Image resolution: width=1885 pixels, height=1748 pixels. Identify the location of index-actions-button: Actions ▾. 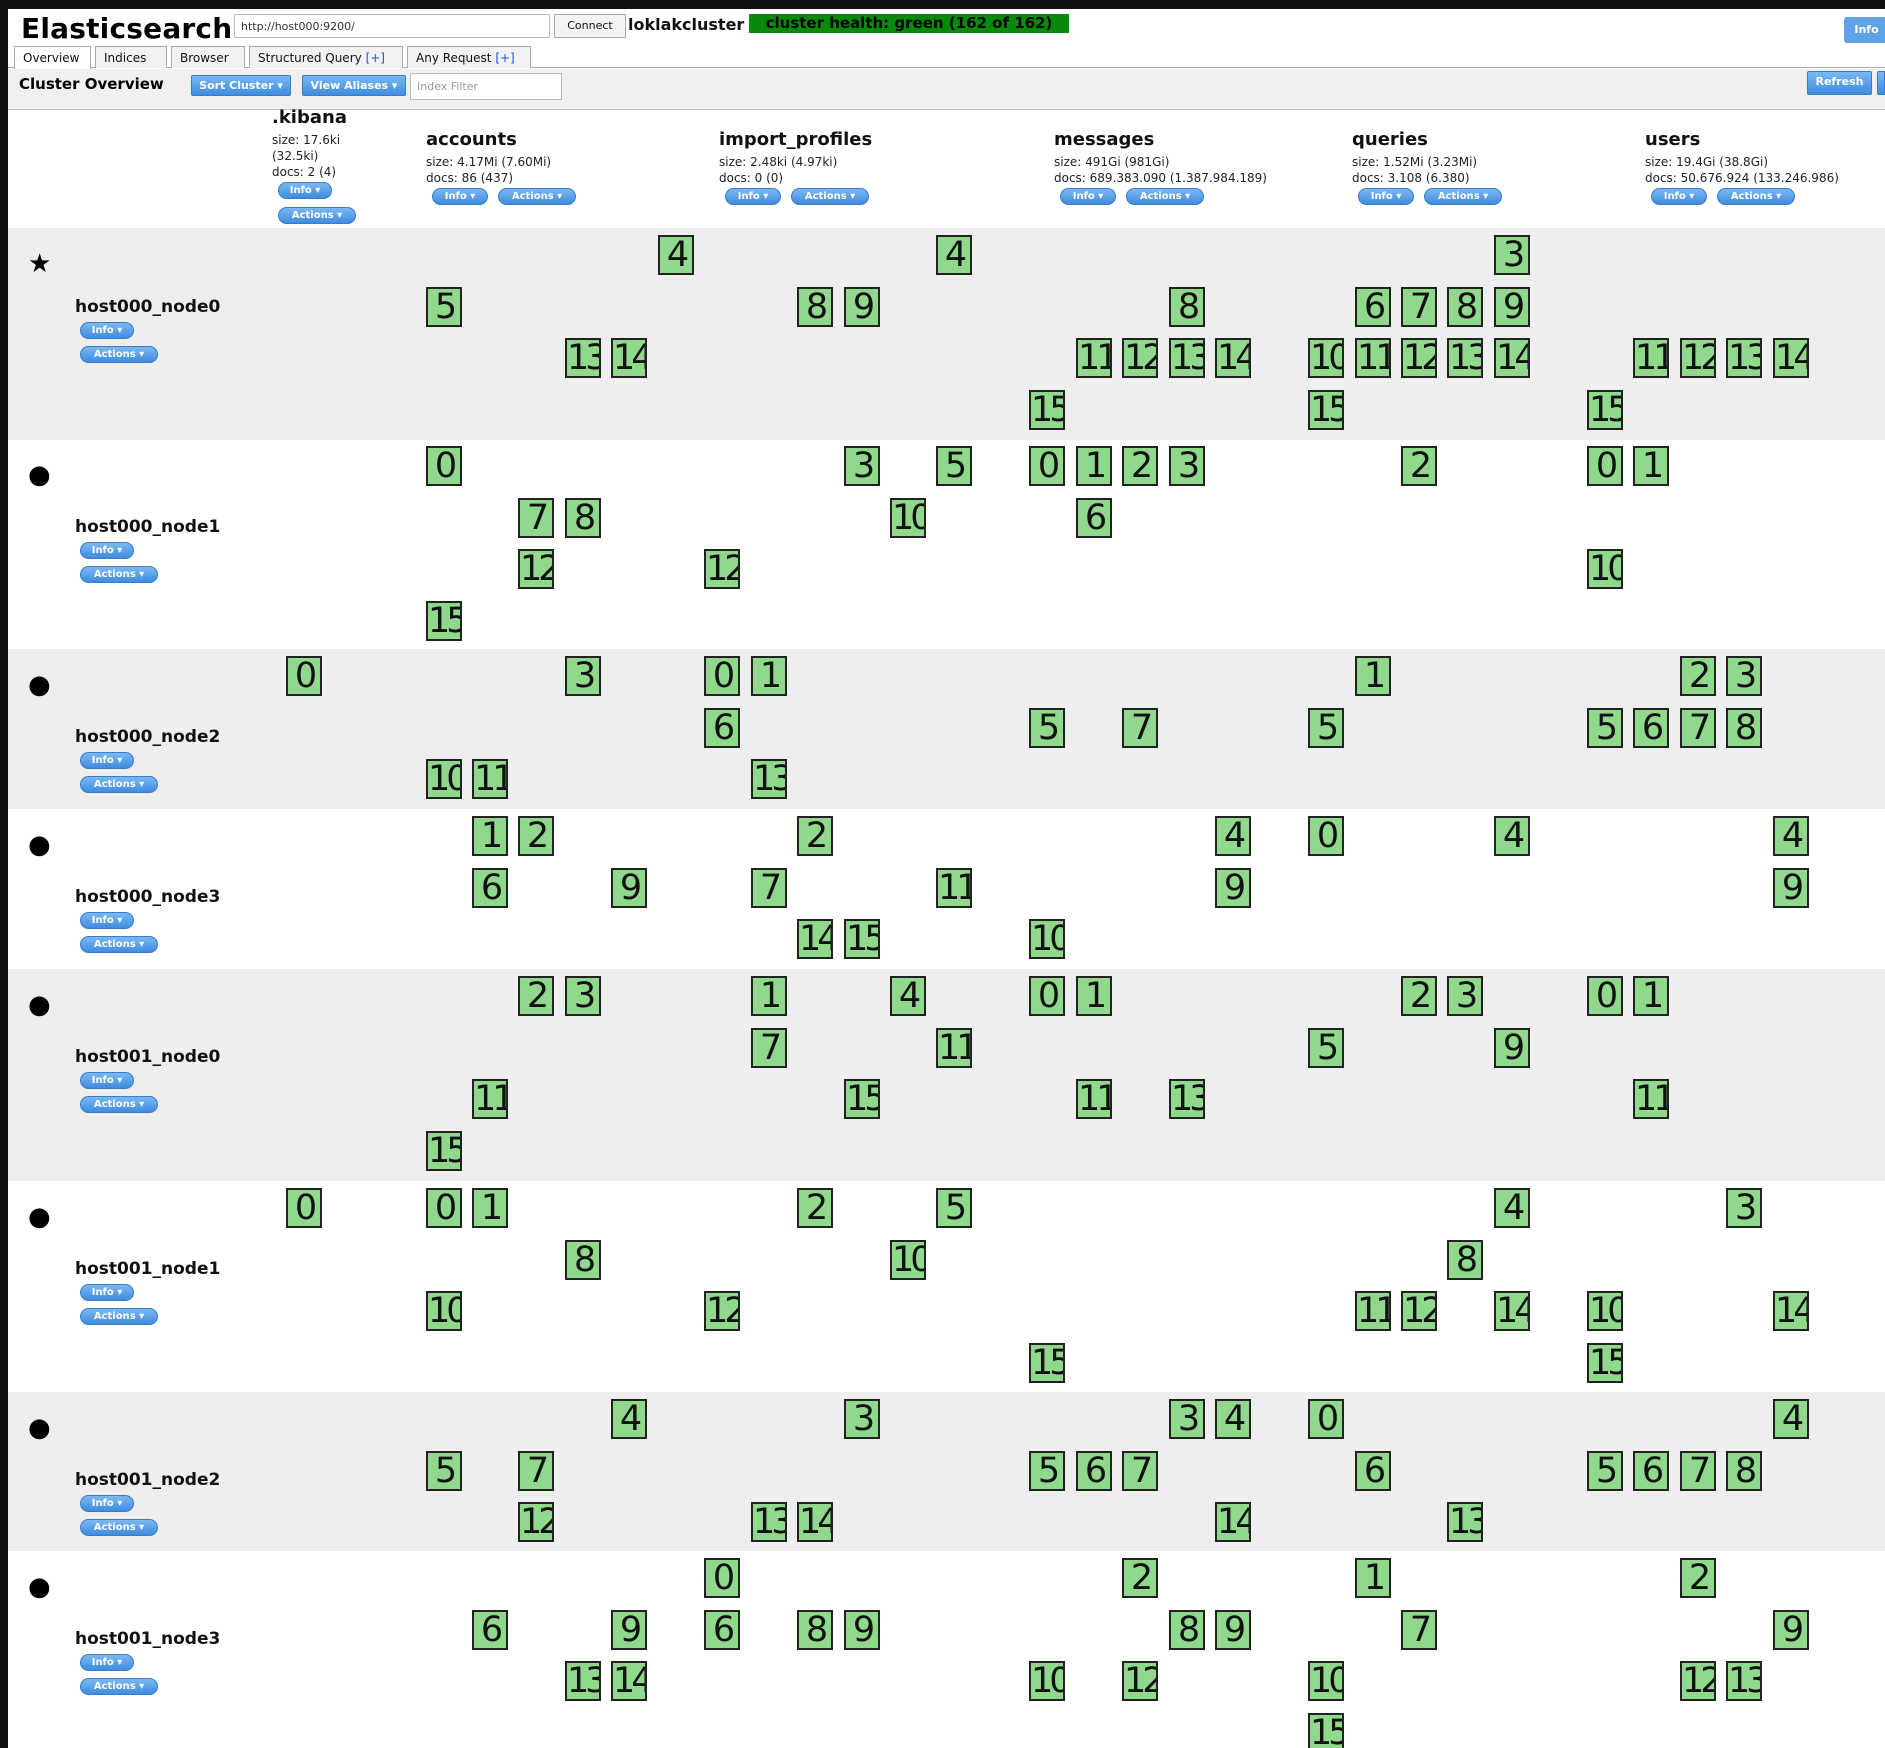
(1165, 196).